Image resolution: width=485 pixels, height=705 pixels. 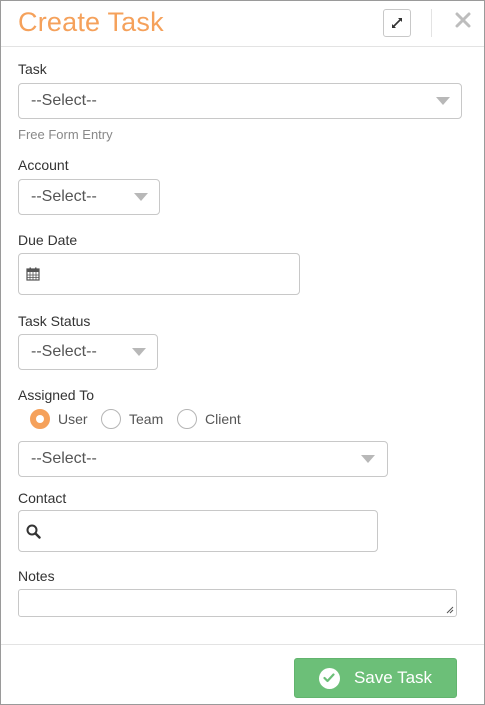 What do you see at coordinates (240, 101) in the screenshot?
I see `task-select: --Select--` at bounding box center [240, 101].